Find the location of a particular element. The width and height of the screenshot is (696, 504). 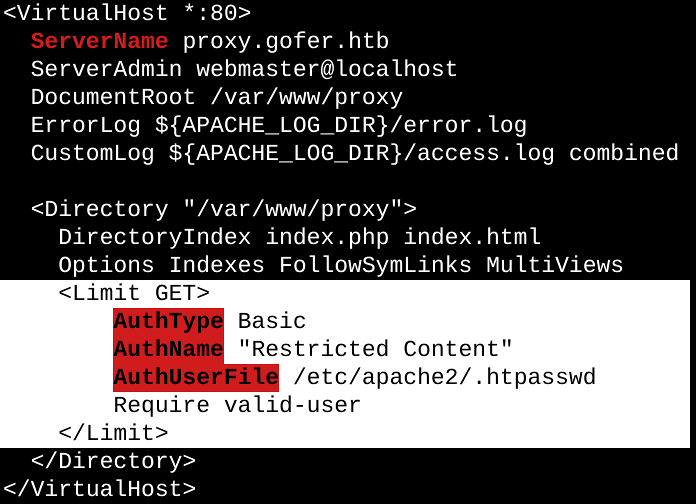

code-text: <VirtualHost *:80> is located at coordinates (127, 14).